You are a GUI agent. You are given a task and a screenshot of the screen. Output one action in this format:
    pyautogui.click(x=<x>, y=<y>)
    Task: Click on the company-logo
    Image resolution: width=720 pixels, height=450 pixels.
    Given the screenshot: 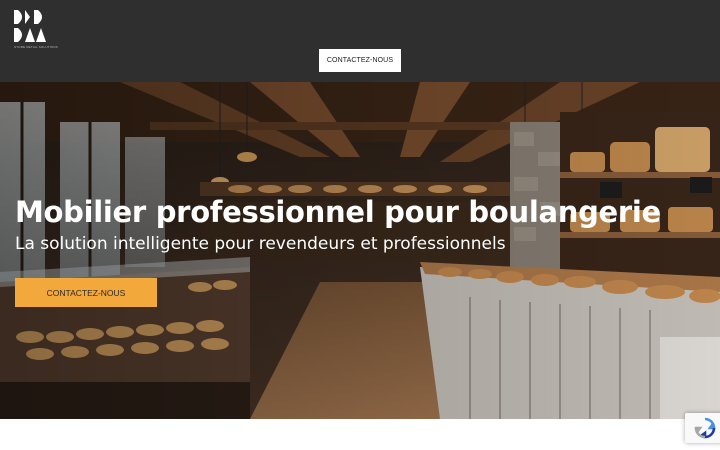 What is the action you would take?
    pyautogui.click(x=30, y=30)
    